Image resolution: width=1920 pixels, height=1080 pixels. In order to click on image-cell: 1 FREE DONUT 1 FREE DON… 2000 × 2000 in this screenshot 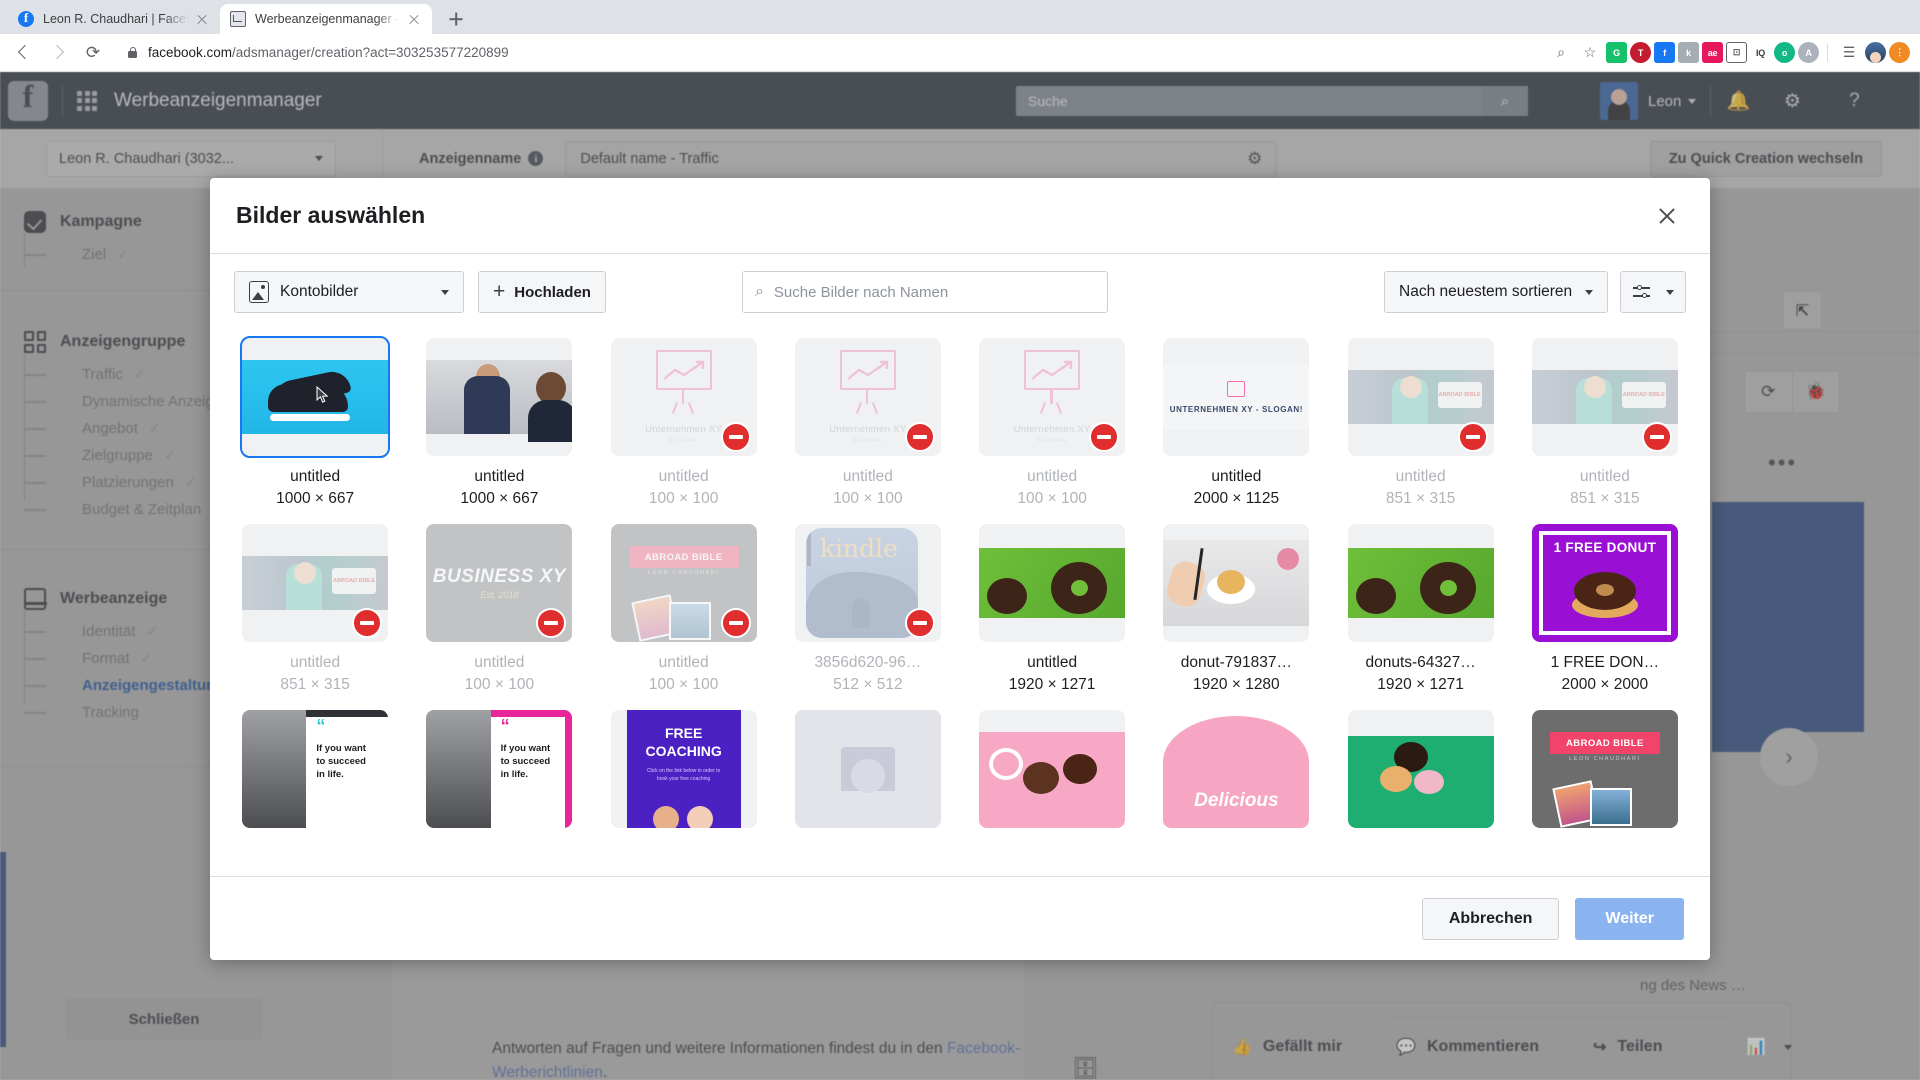, I will do `click(1605, 605)`.